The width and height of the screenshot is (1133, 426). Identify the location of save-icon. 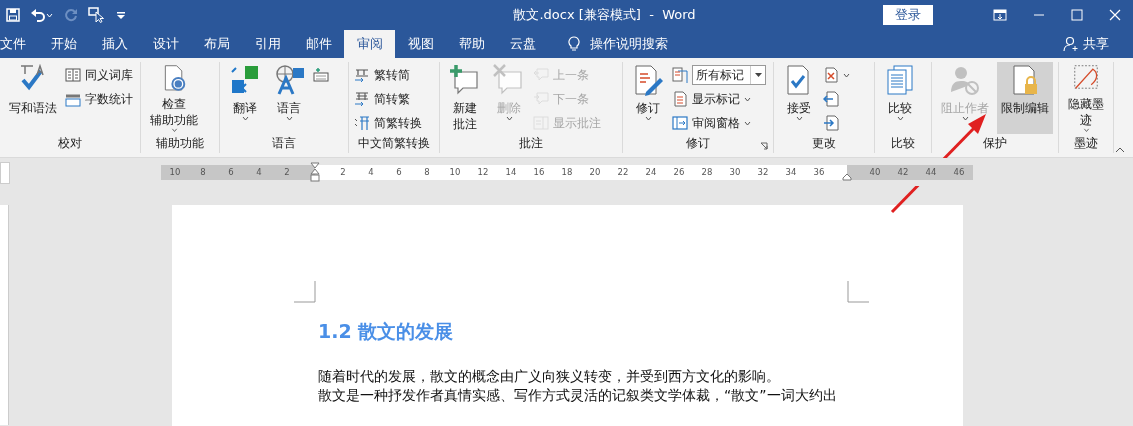
(13, 15).